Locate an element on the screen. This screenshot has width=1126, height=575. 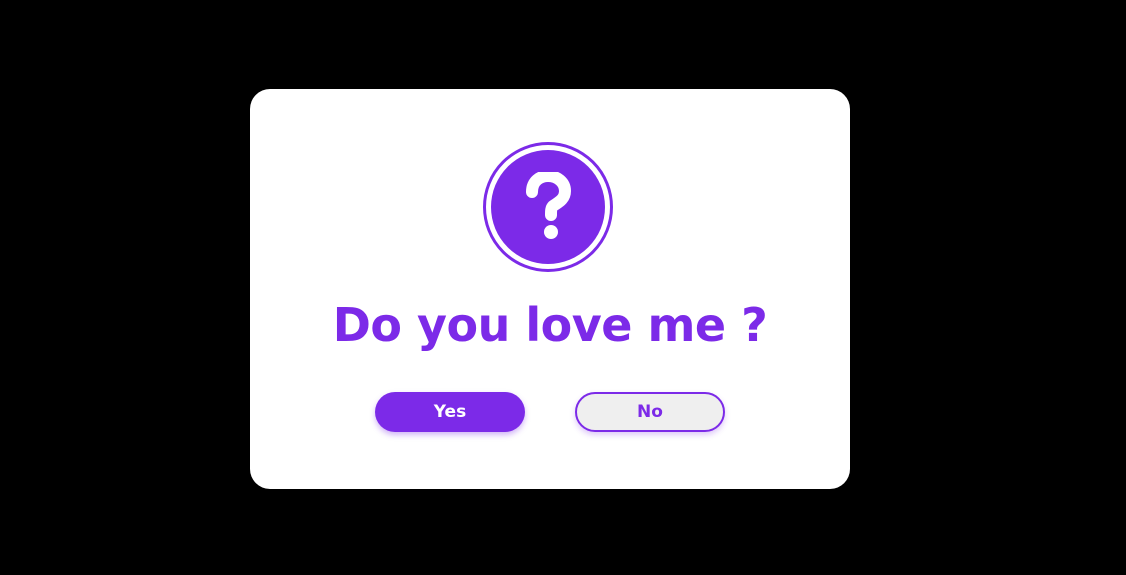
question-mark-icon is located at coordinates (548, 207).